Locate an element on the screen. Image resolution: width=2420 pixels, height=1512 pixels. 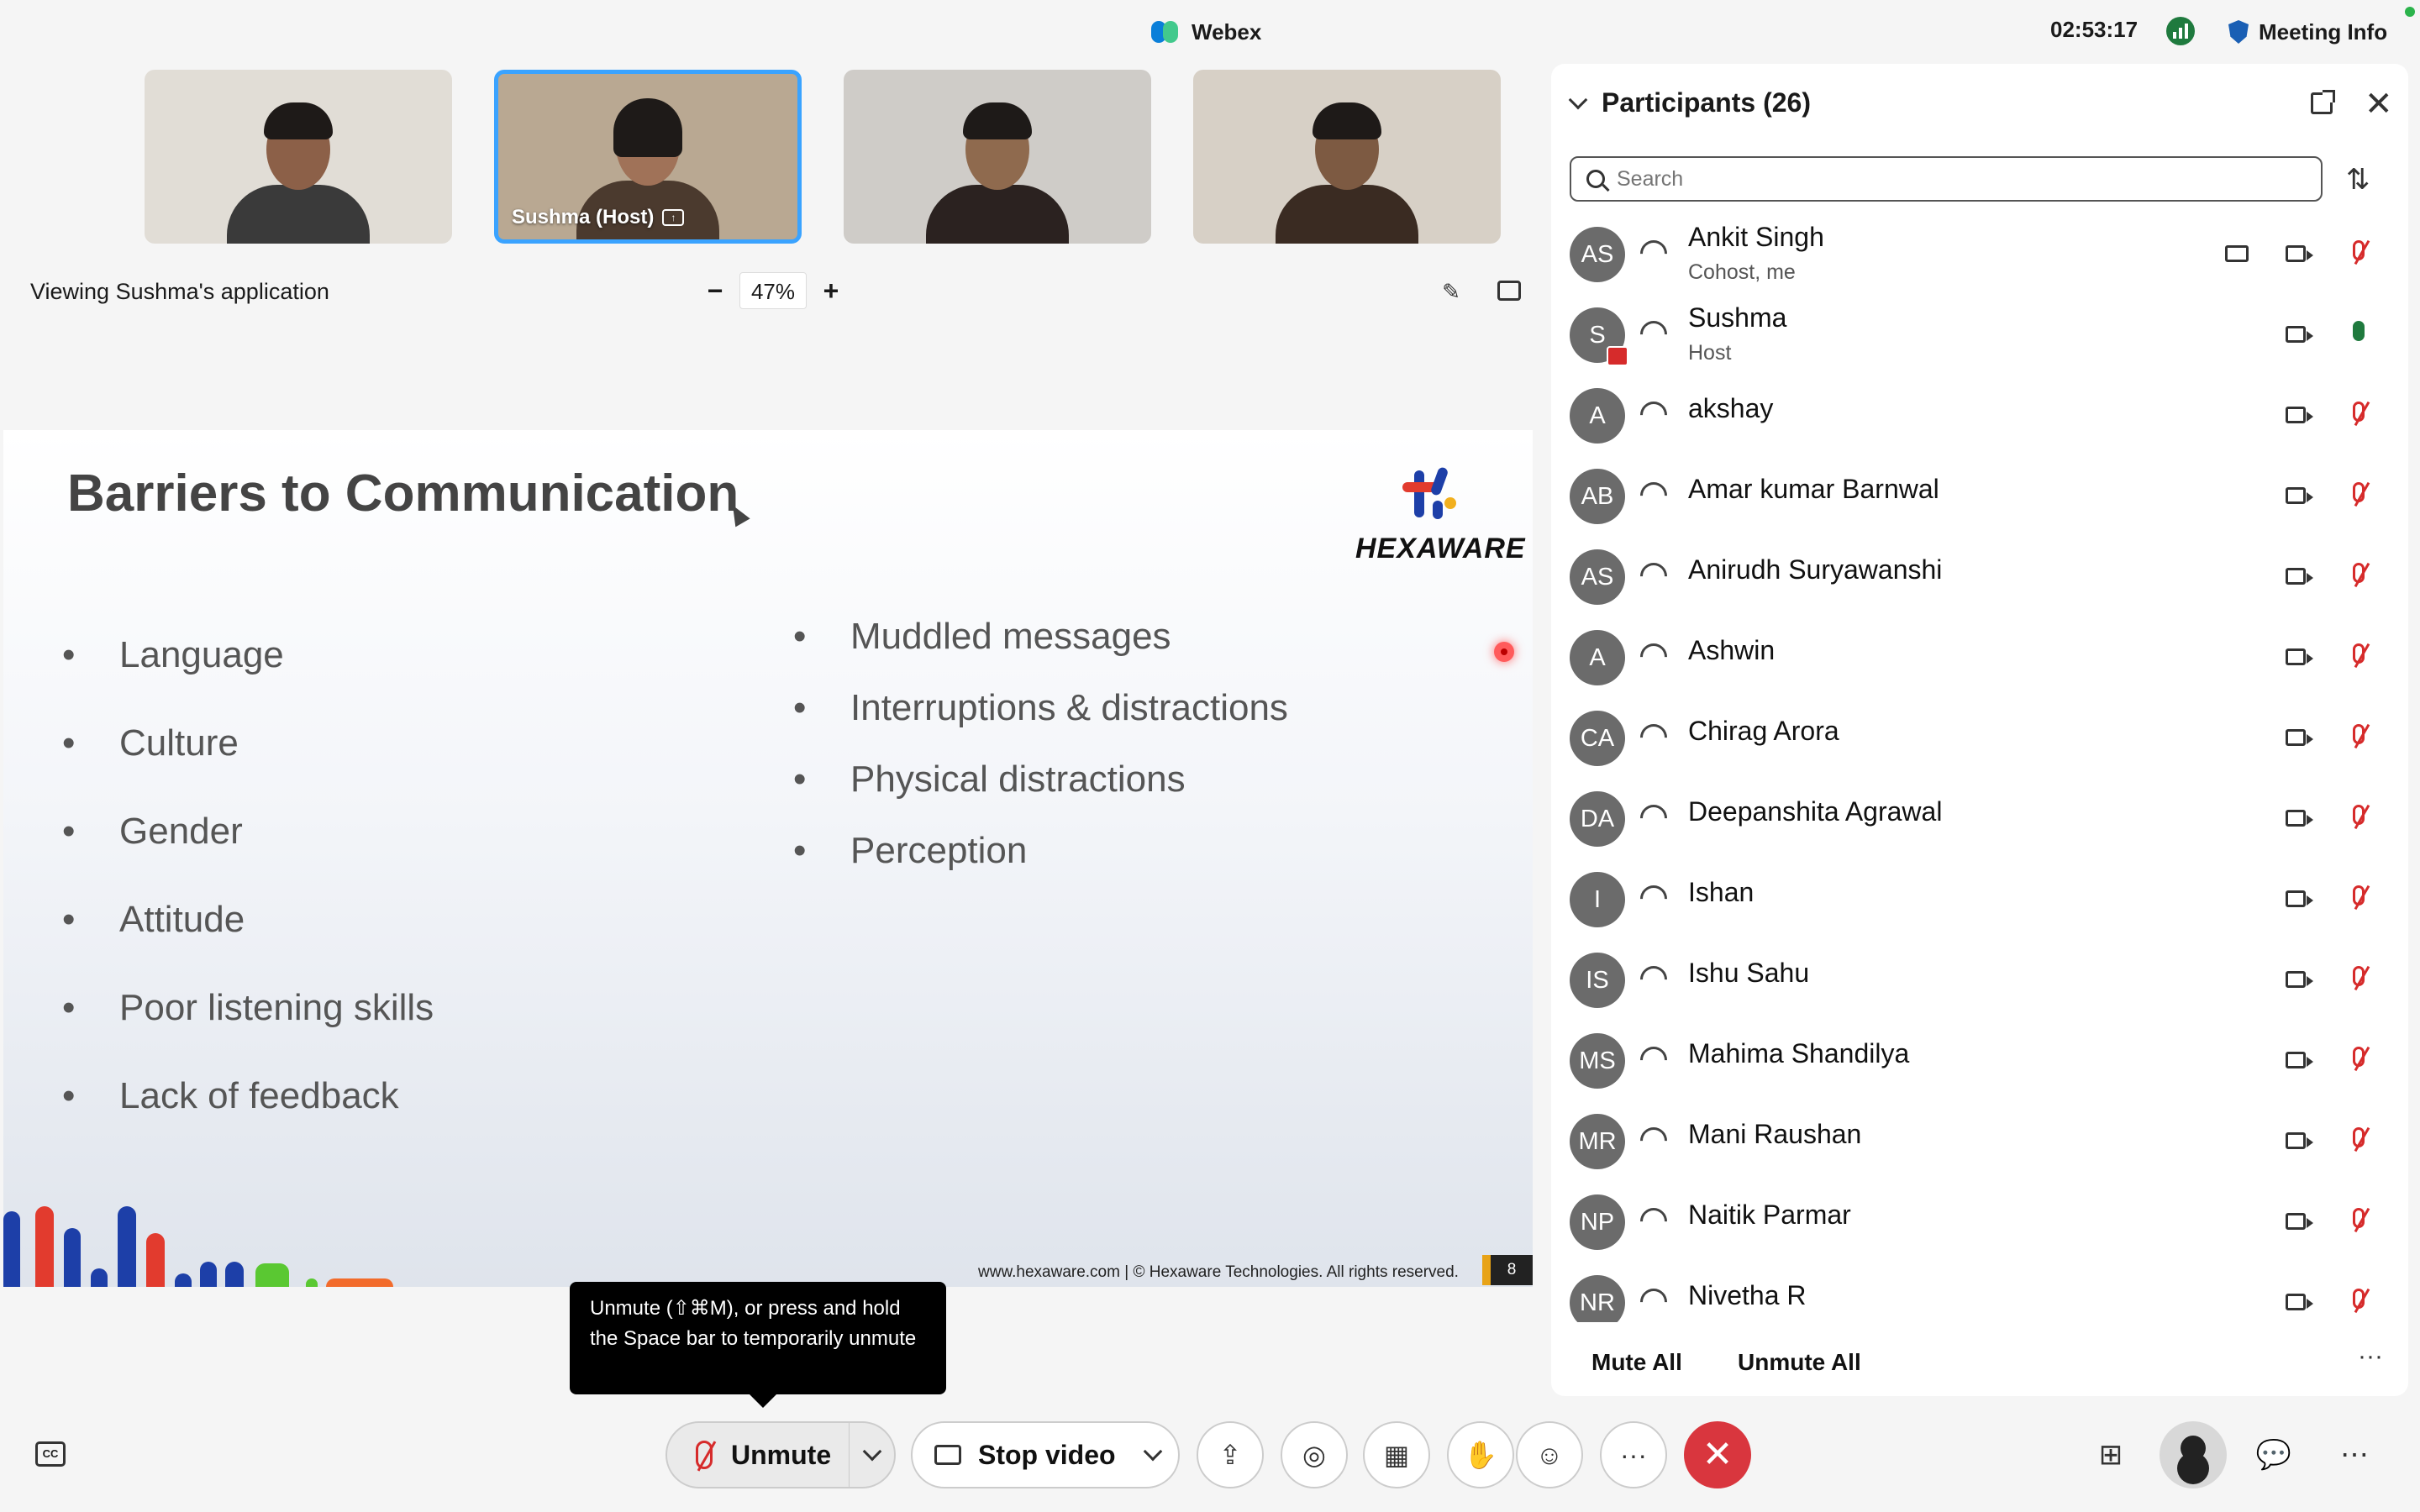
participant-name: Naitik Parmar is located at coordinates (1769, 1215).